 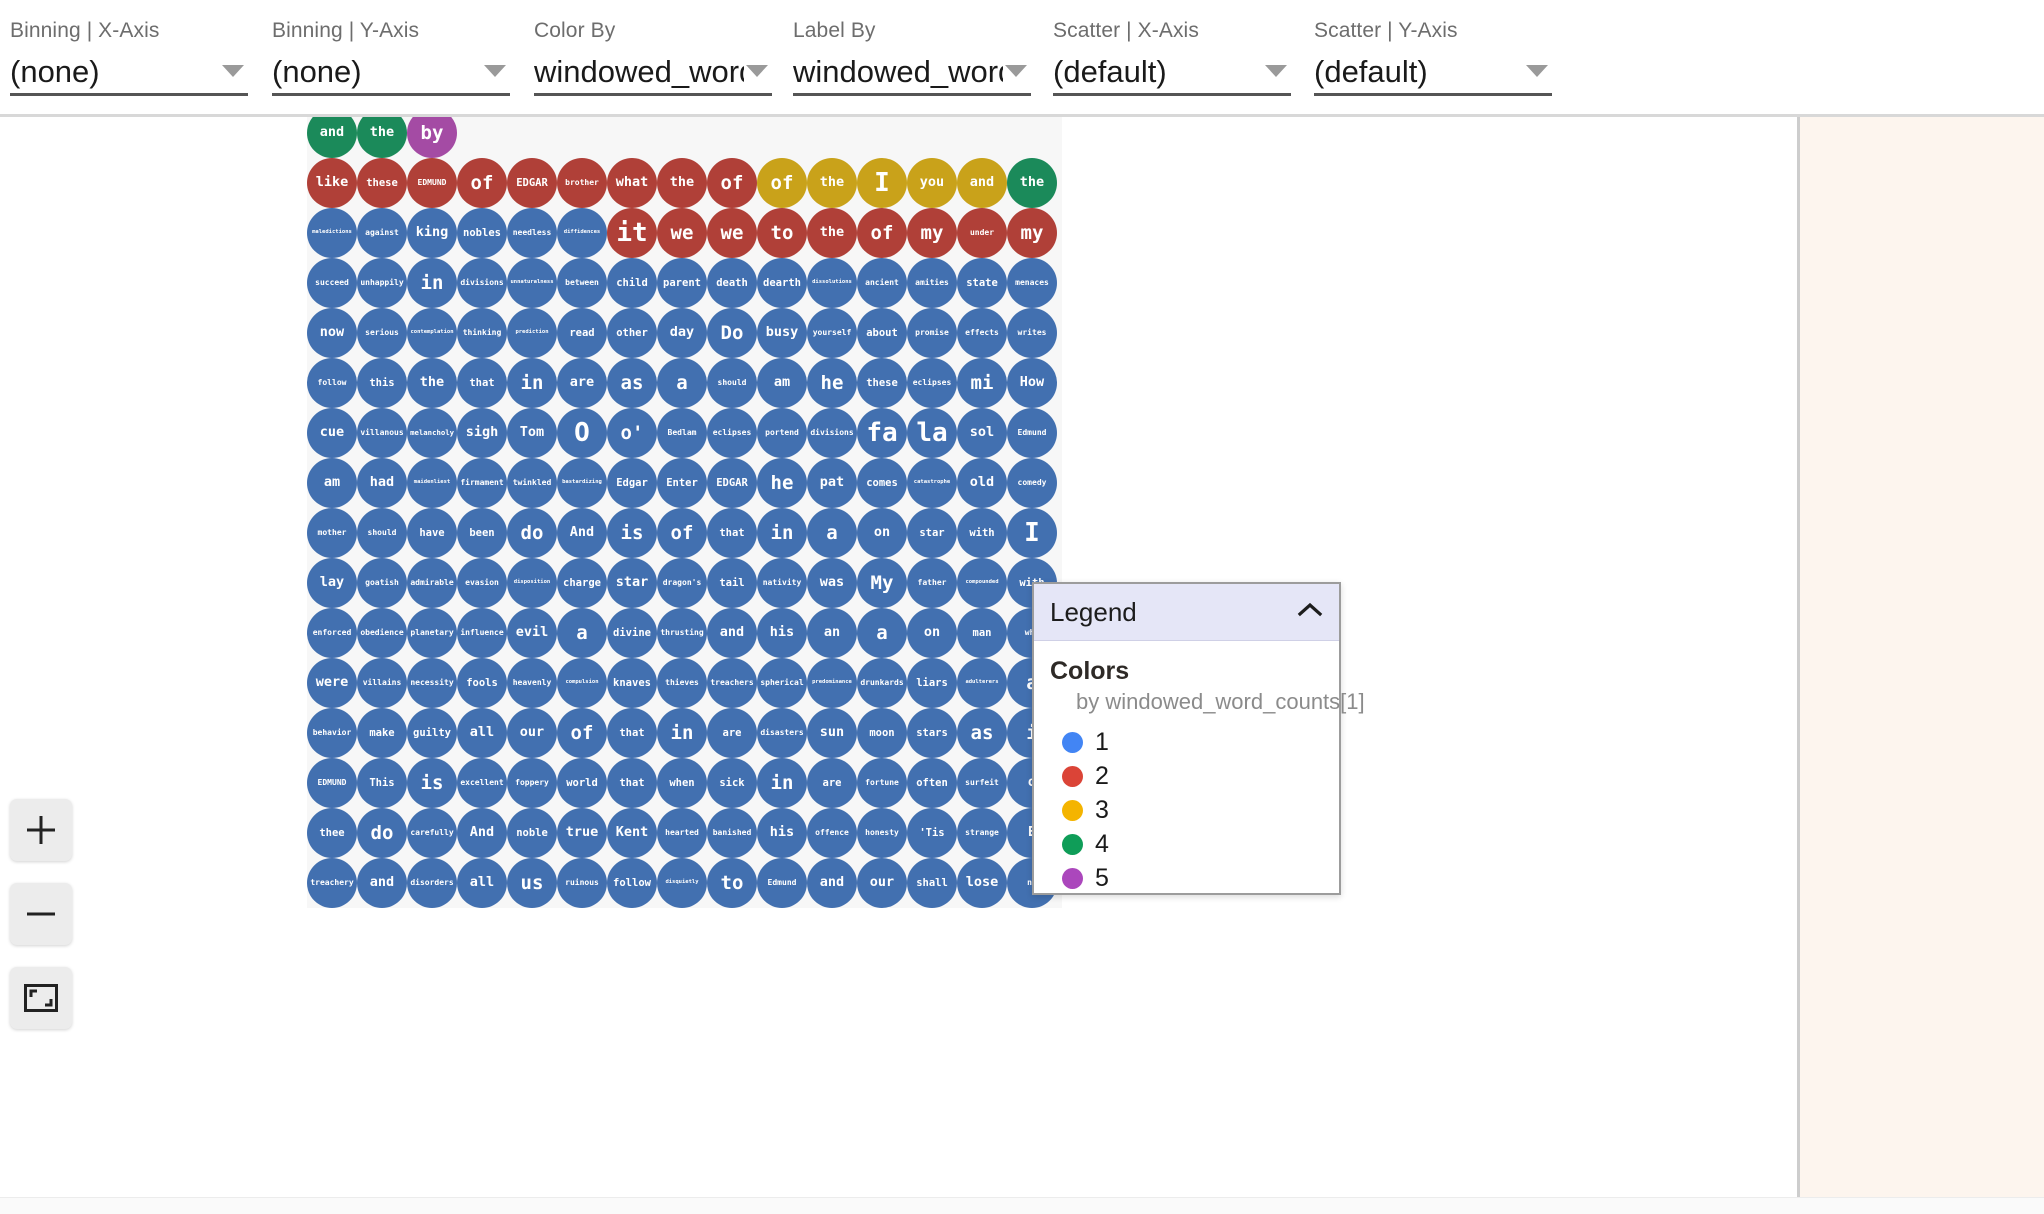 What do you see at coordinates (932, 283) in the screenshot?
I see `bubble: amities` at bounding box center [932, 283].